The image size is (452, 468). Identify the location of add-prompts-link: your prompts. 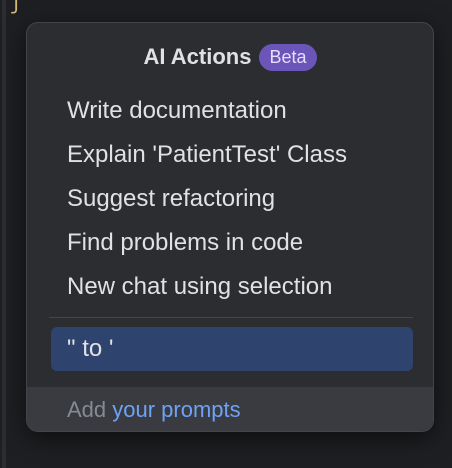
(176, 409).